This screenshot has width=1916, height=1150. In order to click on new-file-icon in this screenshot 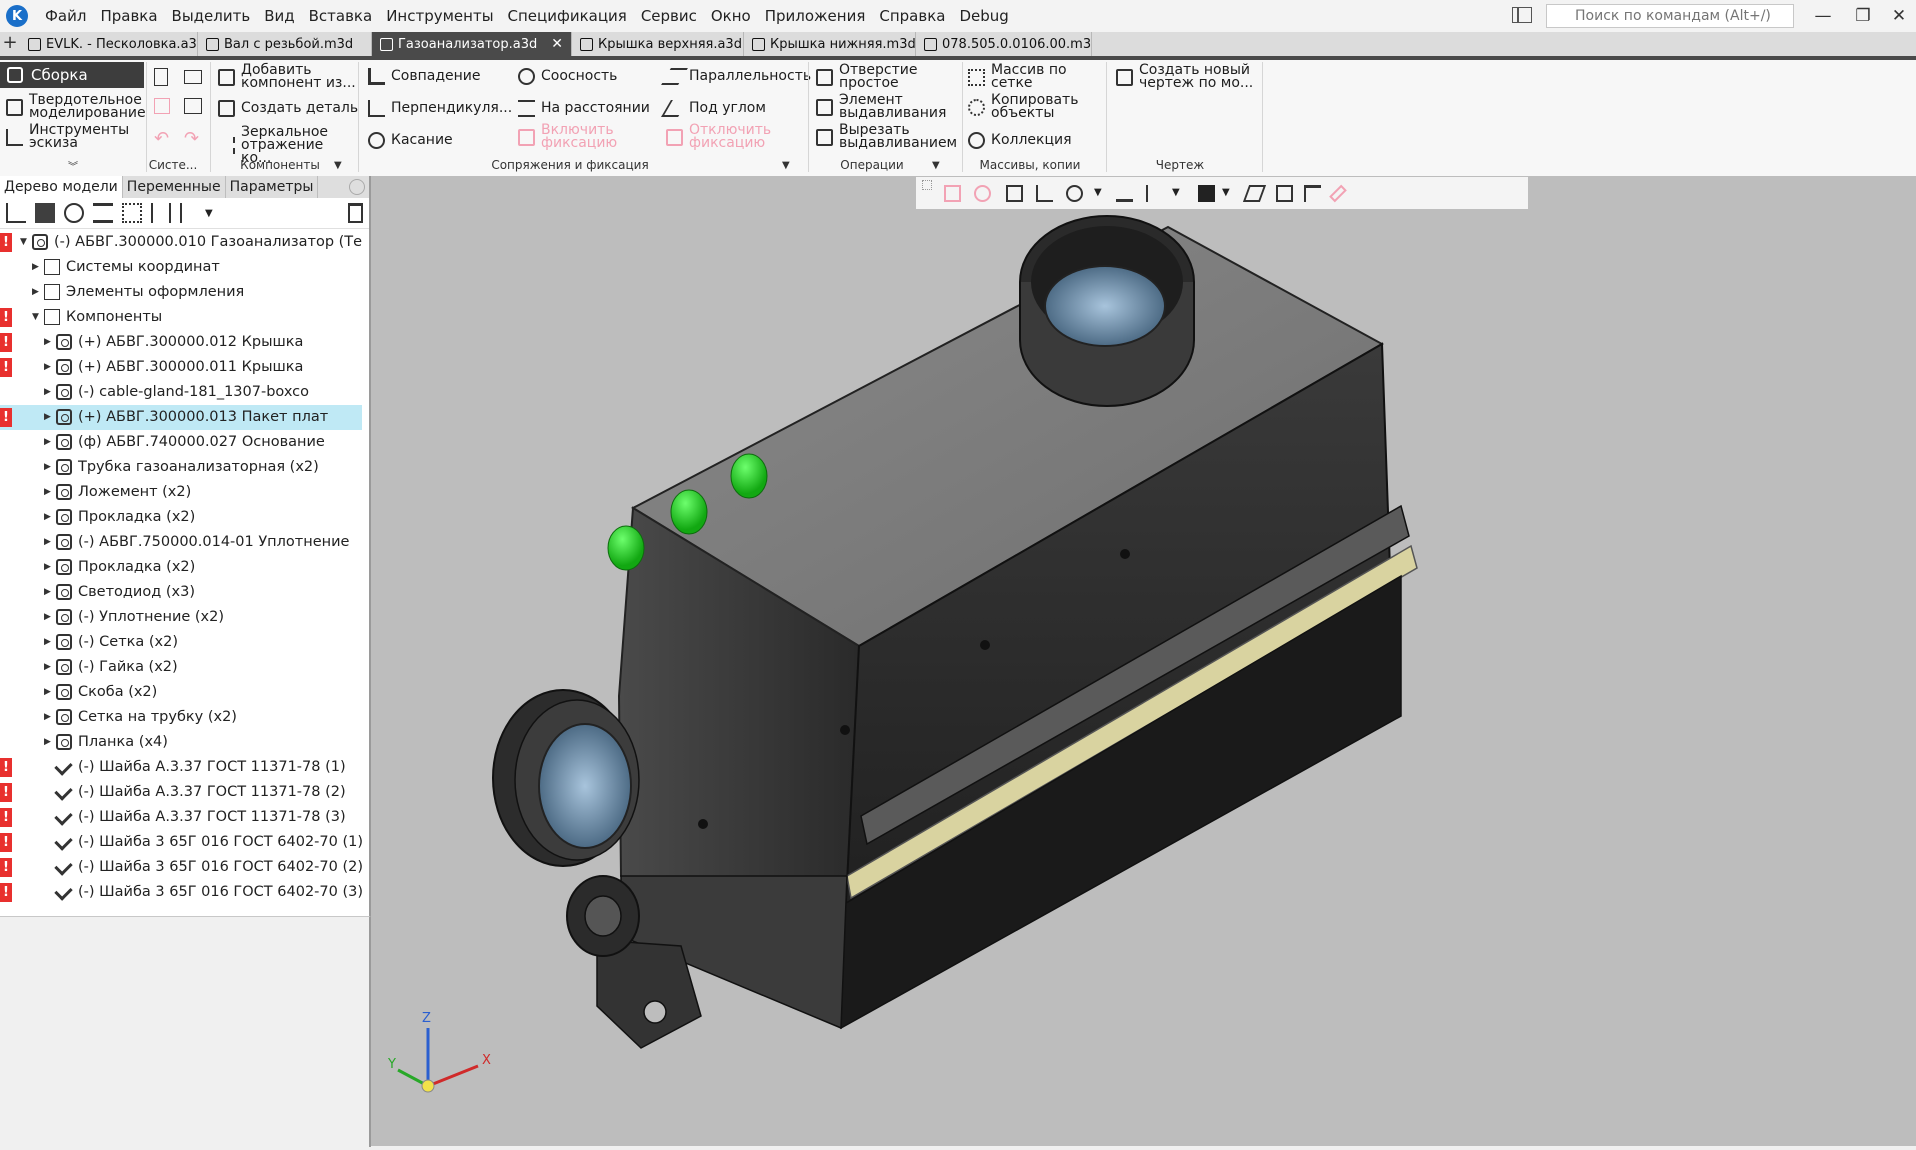, I will do `click(161, 77)`.